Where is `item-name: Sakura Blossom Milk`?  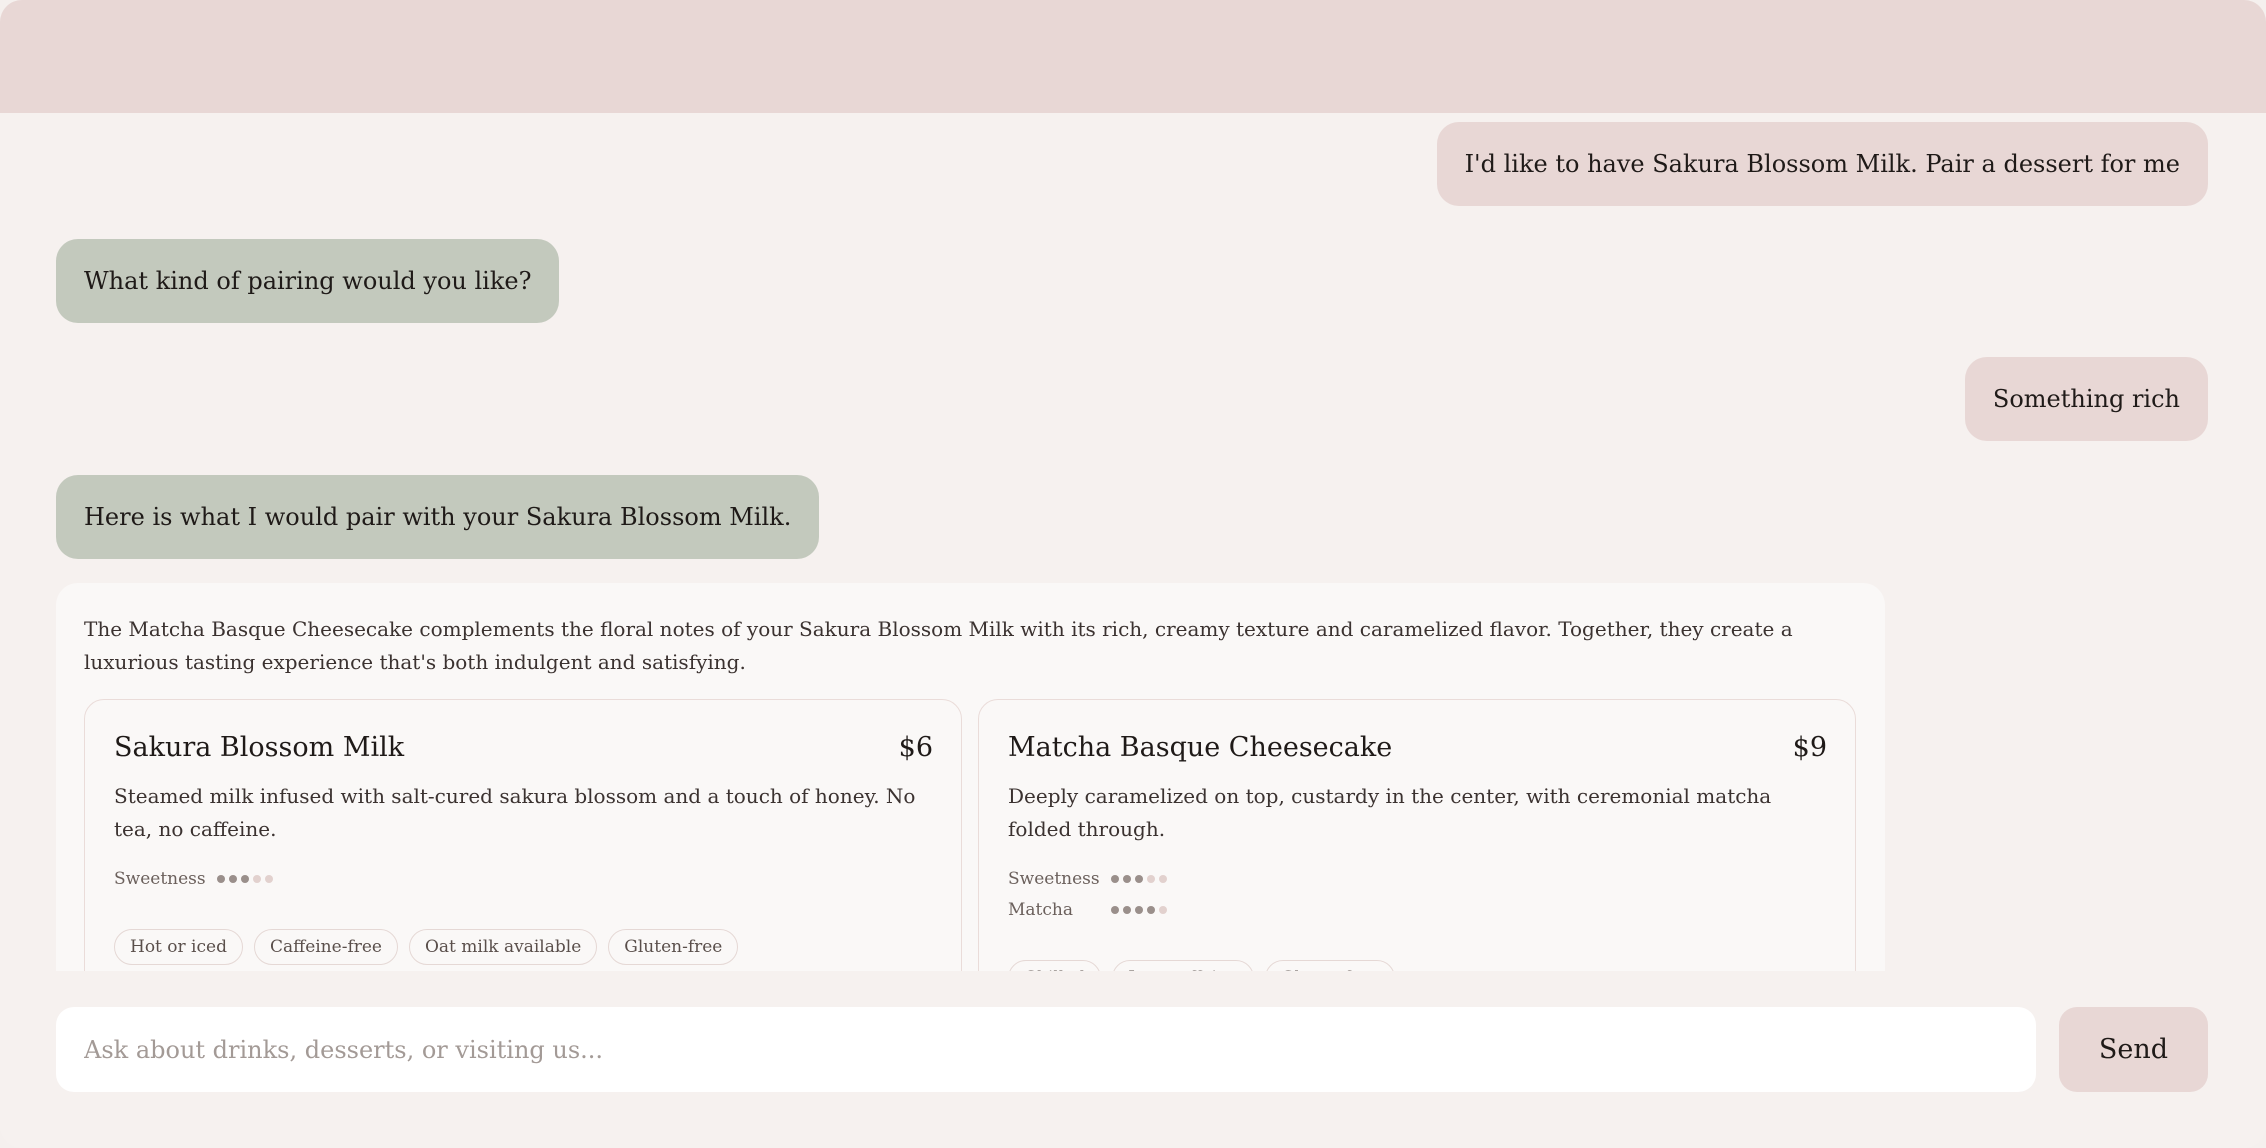
item-name: Sakura Blossom Milk is located at coordinates (259, 747).